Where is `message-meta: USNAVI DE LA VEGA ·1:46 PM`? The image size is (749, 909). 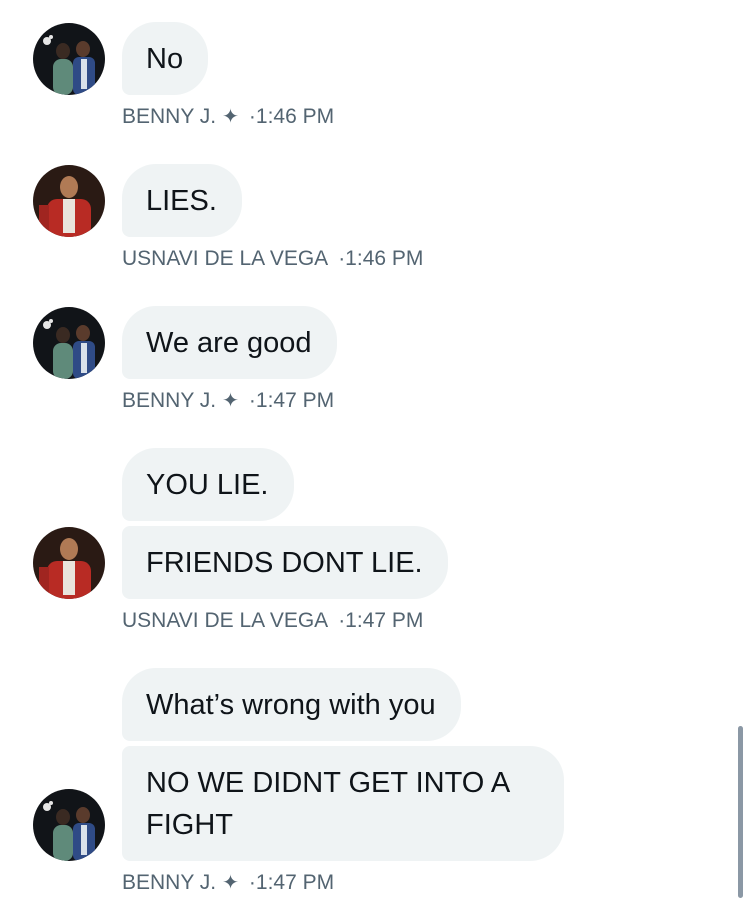 message-meta: USNAVI DE LA VEGA ·1:46 PM is located at coordinates (272, 259).